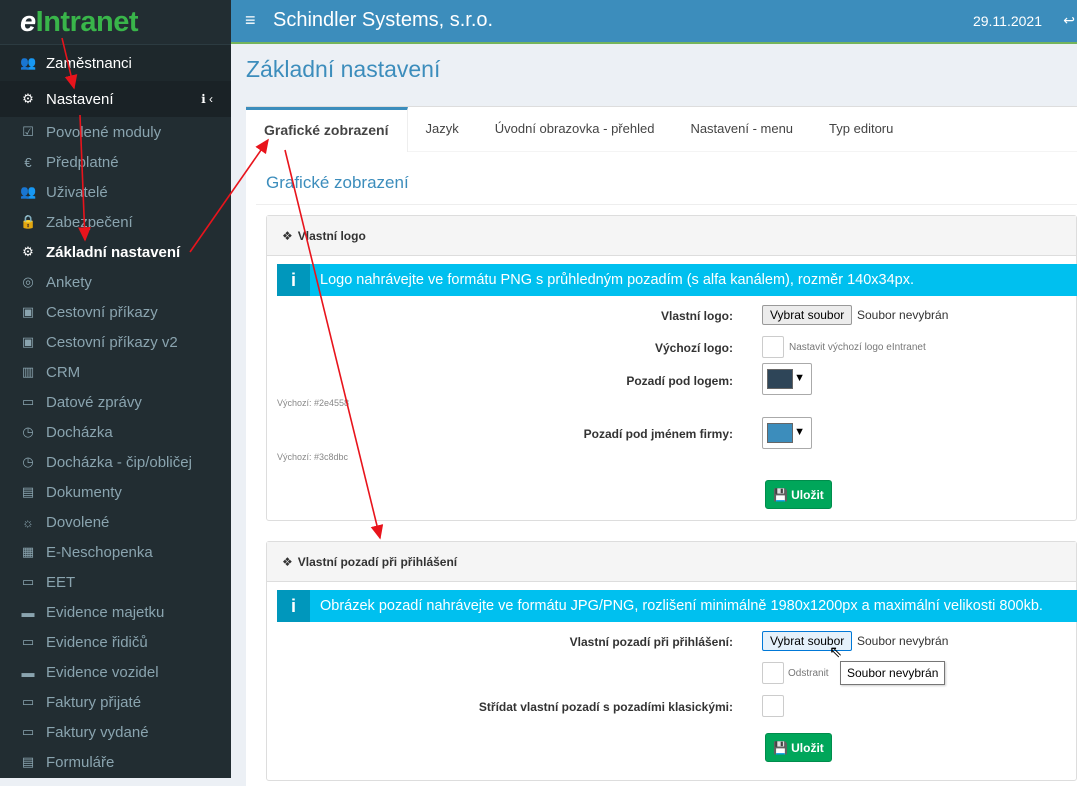 This screenshot has width=1077, height=786. Describe the element at coordinates (115, 612) in the screenshot. I see `sidebar-item-evidence-majetku: ▬ Evidence majetku` at that location.